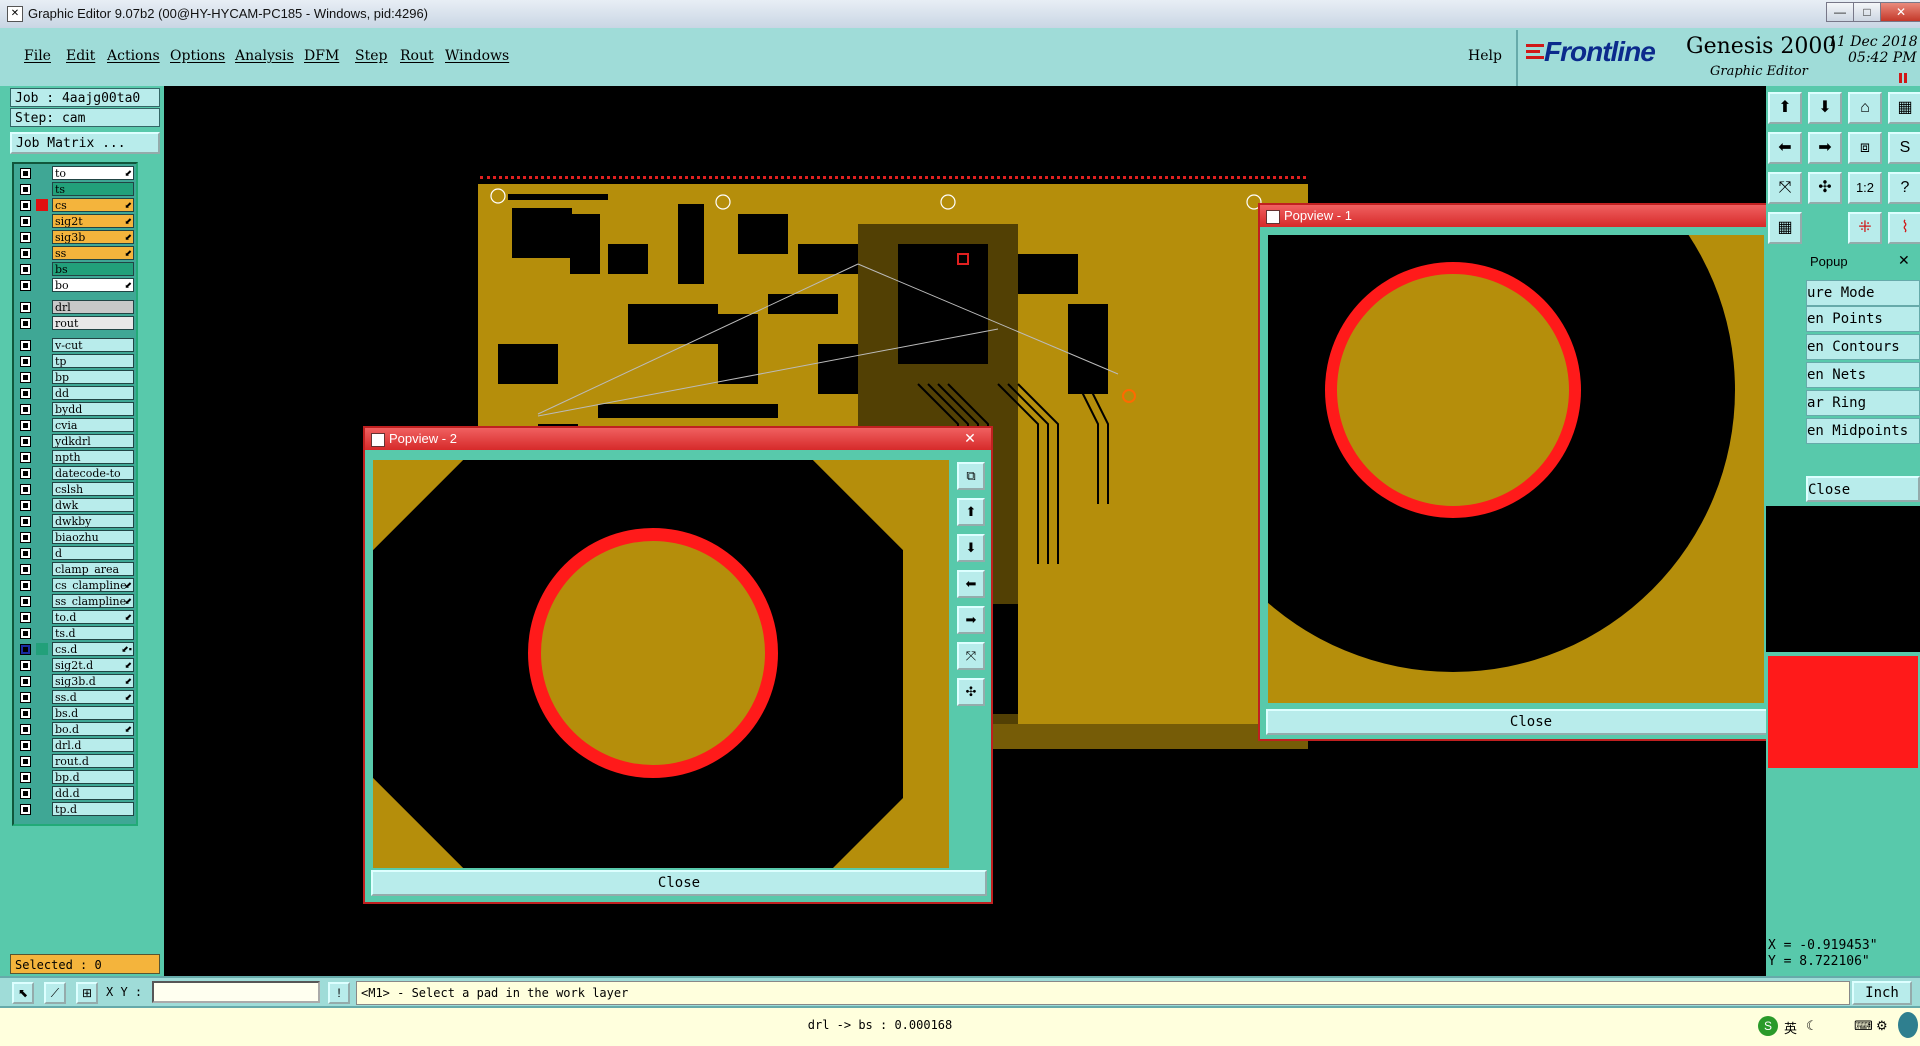 This screenshot has width=1920, height=1046. Describe the element at coordinates (1904, 260) in the screenshot. I see `popup-close-icon: ✕` at that location.